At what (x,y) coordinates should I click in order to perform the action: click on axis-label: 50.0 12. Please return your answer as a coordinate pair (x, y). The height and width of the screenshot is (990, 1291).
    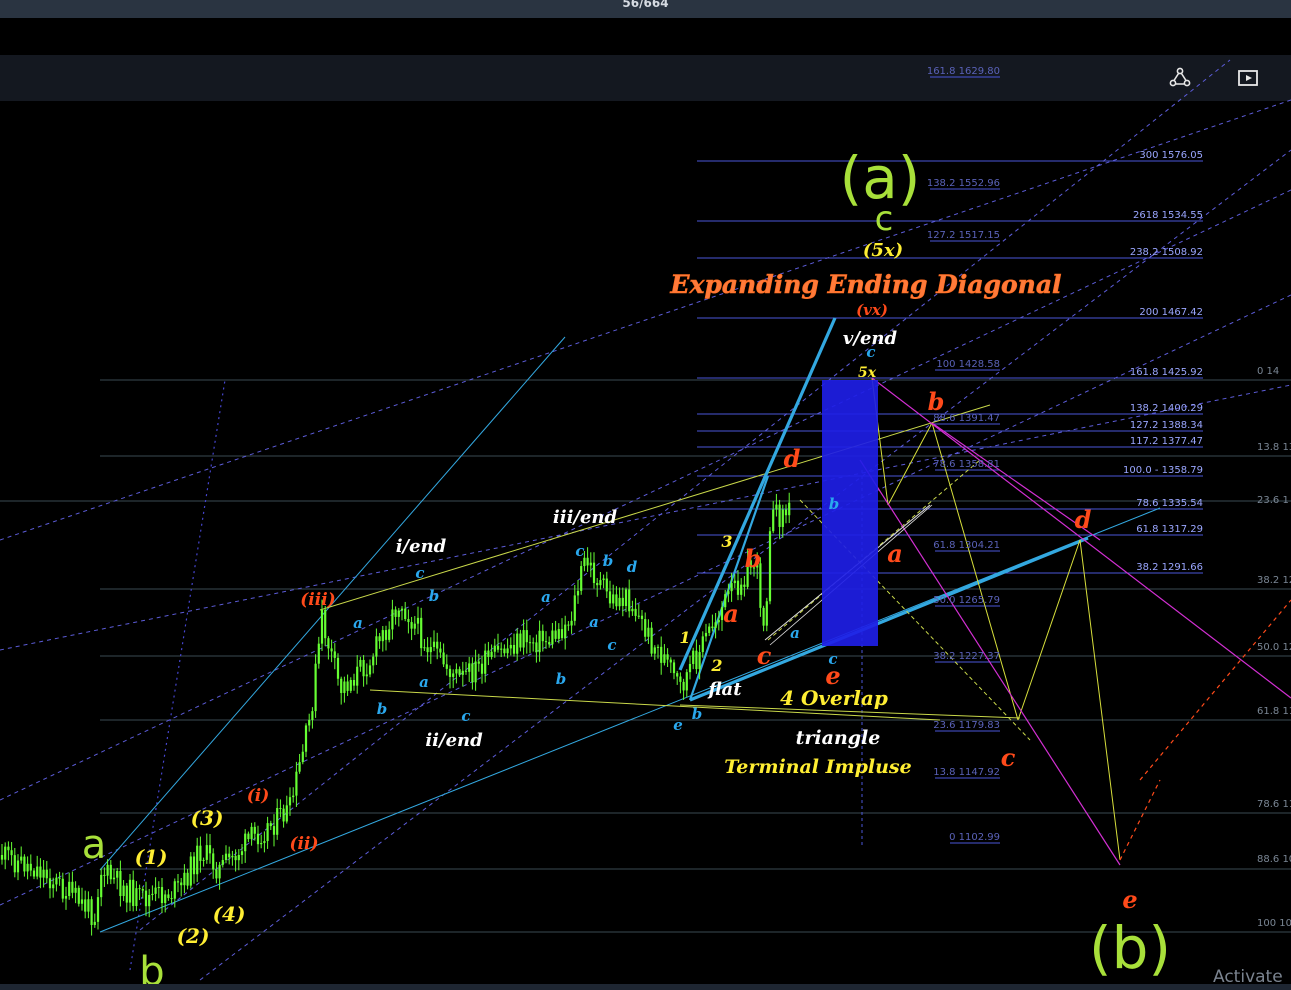
    Looking at the image, I should click on (1274, 647).